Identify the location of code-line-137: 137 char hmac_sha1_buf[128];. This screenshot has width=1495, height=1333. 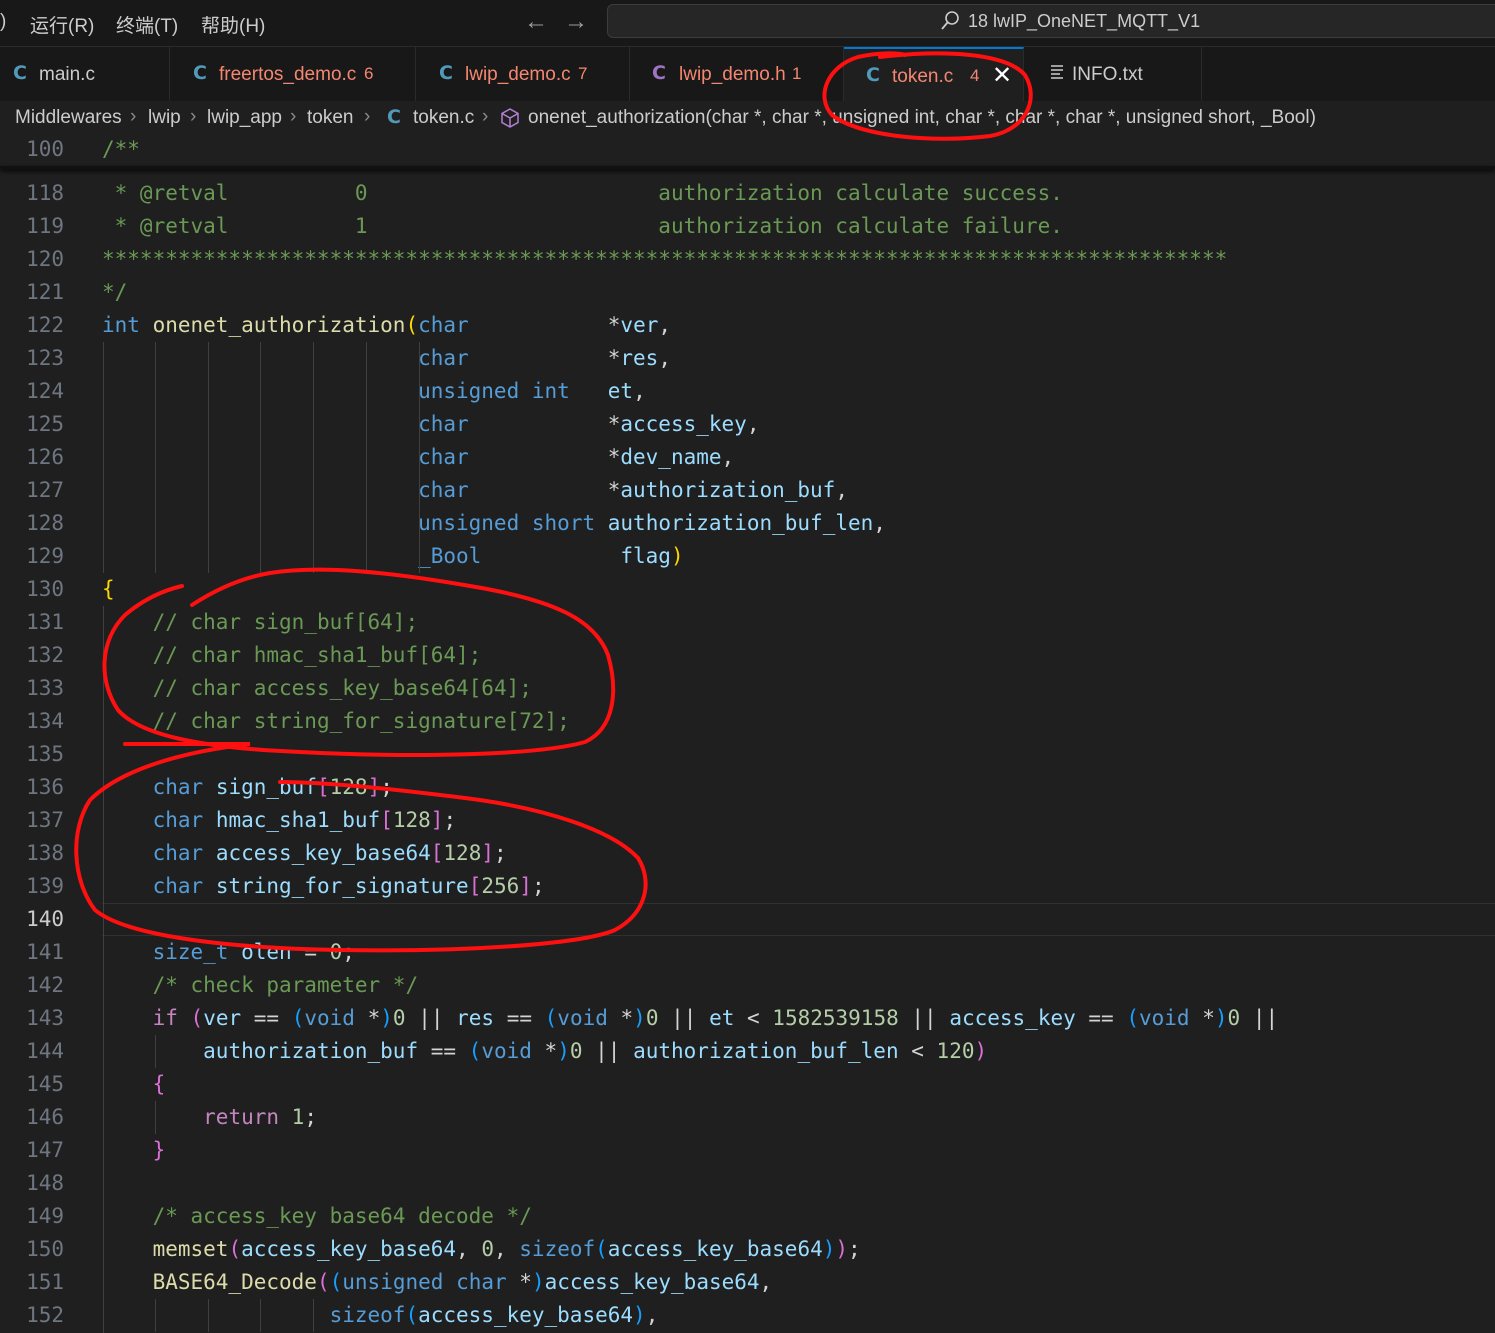
(747, 820).